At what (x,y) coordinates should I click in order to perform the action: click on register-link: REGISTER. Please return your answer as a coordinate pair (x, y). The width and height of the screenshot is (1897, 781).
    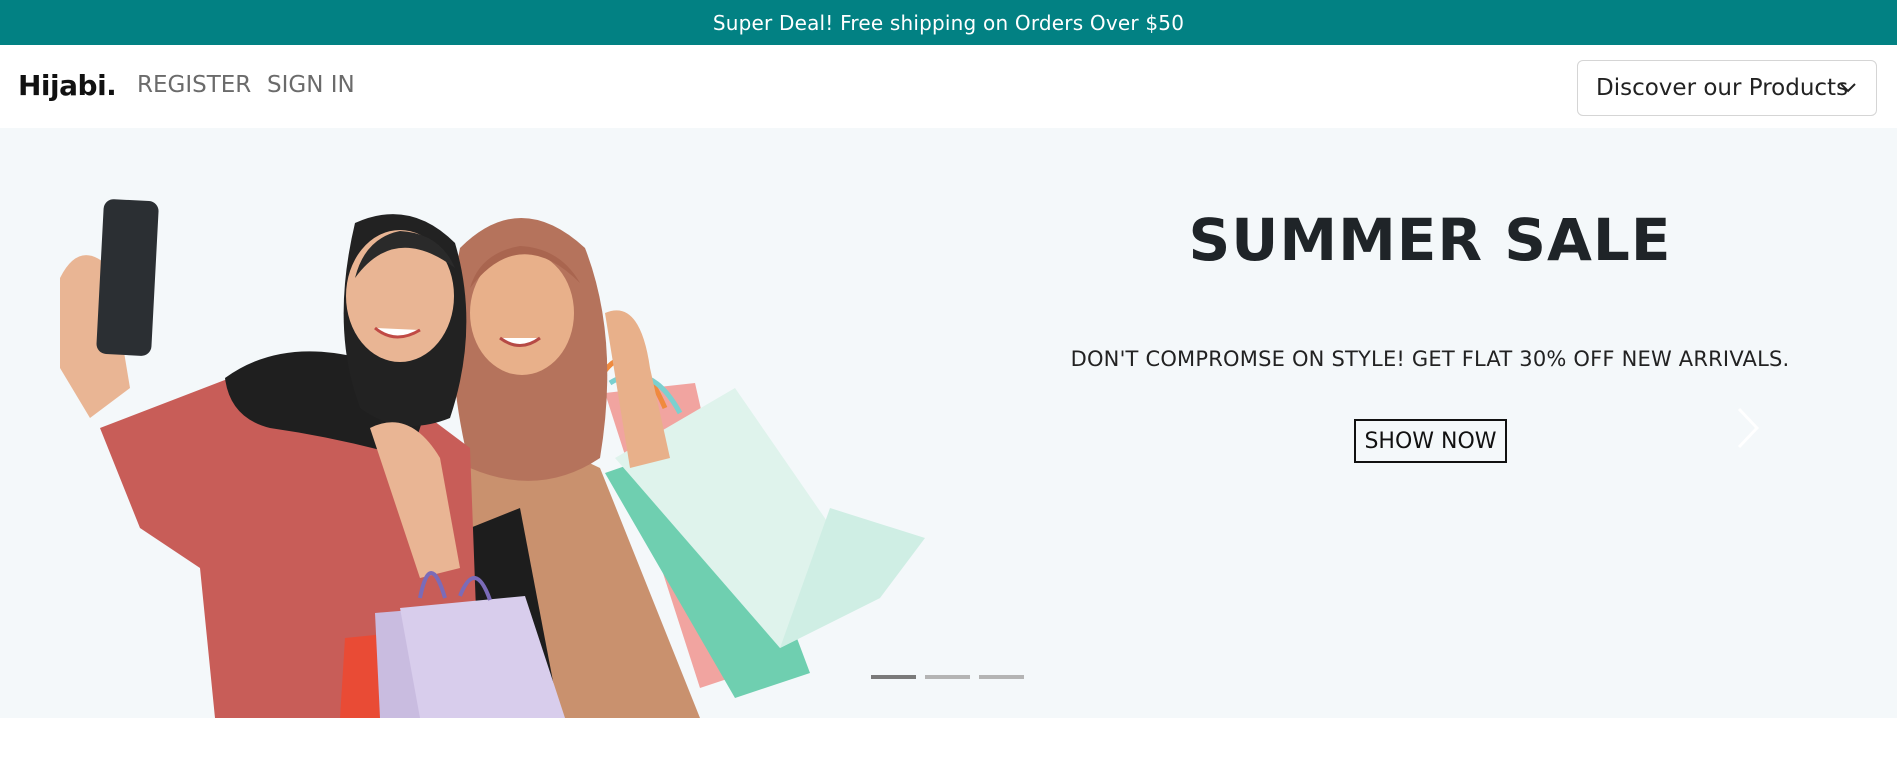
    Looking at the image, I should click on (194, 85).